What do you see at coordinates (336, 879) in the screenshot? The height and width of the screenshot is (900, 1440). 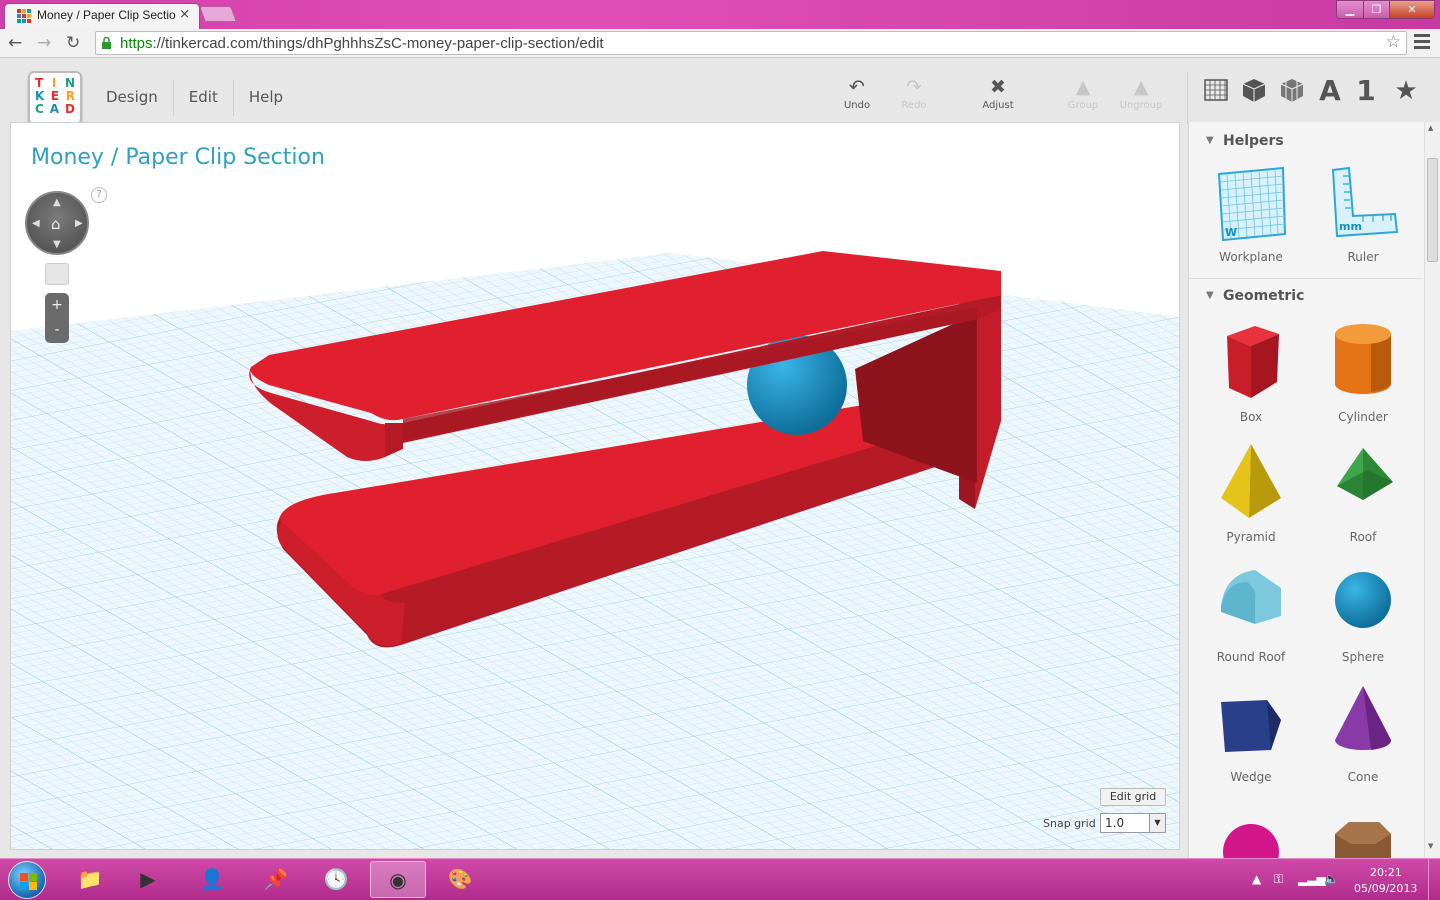 I see `clock-taskbar-icon: 🕓` at bounding box center [336, 879].